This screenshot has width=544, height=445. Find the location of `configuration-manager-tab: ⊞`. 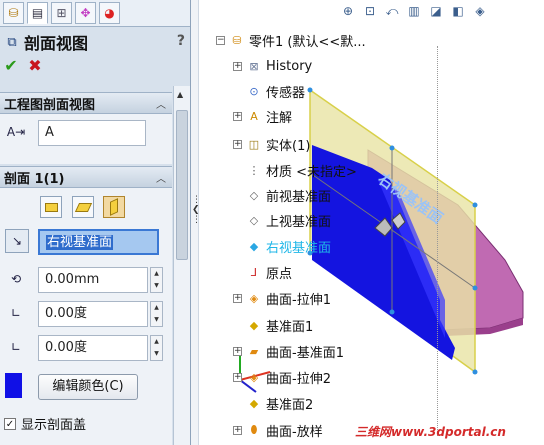

configuration-manager-tab: ⊞ is located at coordinates (61, 13).